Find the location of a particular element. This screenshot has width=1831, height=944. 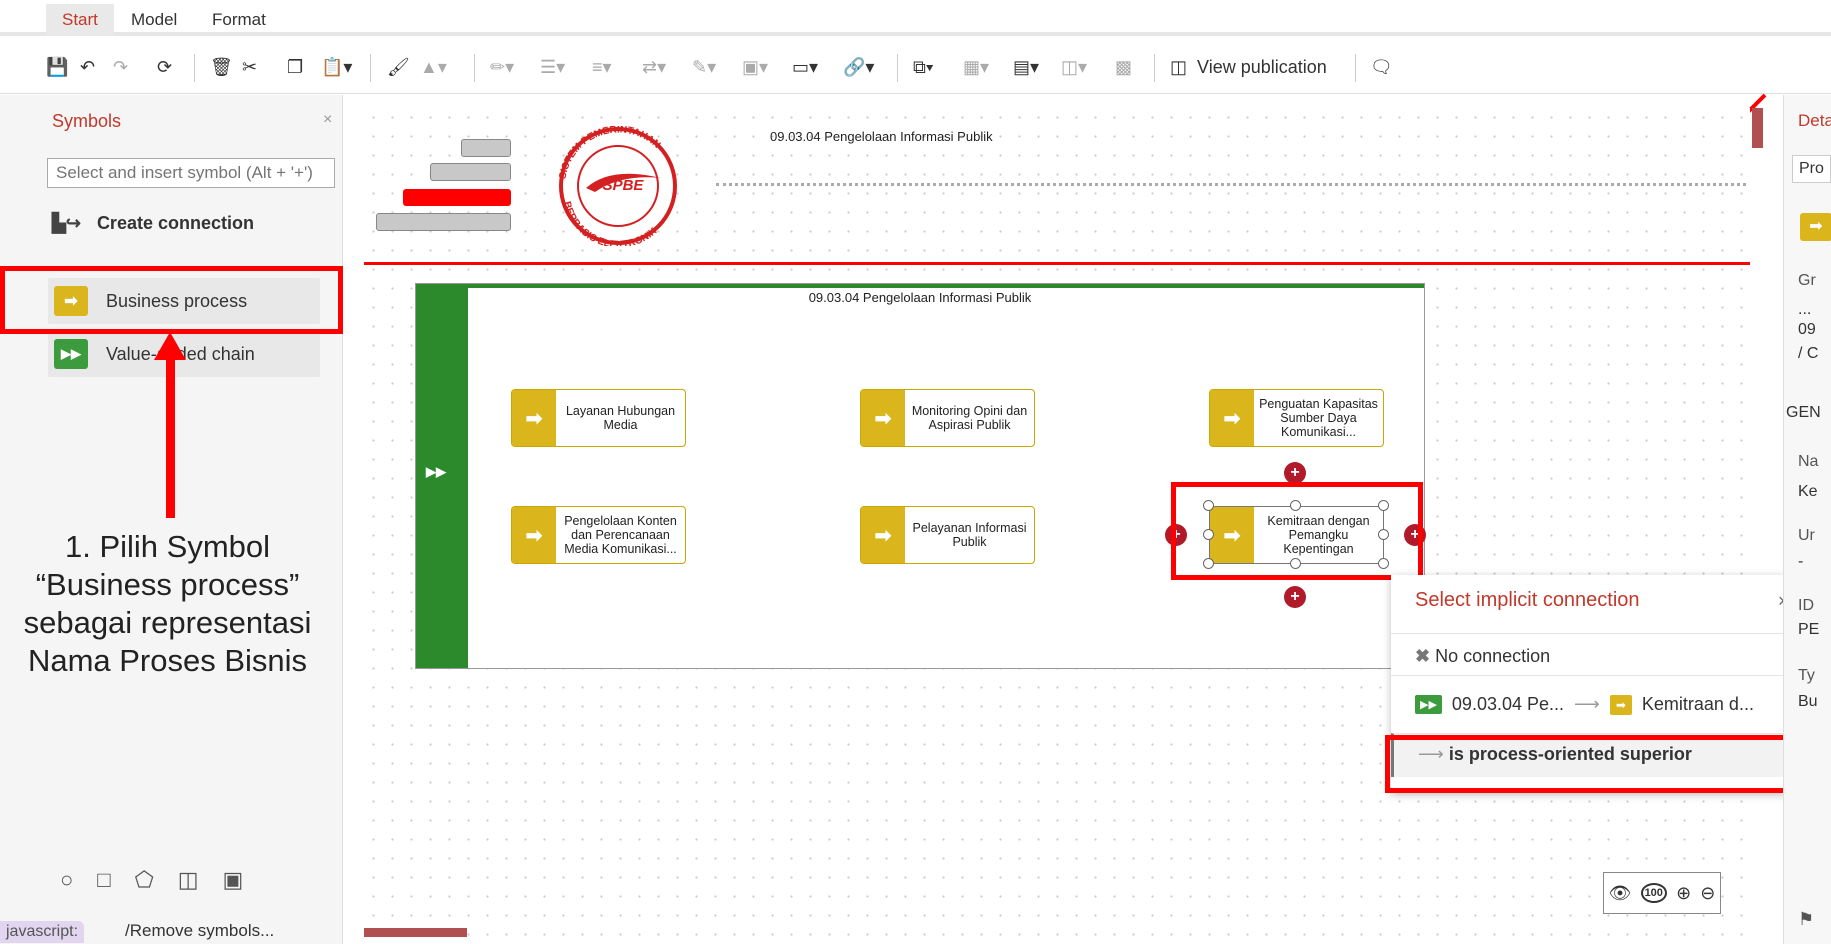

business-process-box: ➡ Layanan Hubungan Media is located at coordinates (598, 418).